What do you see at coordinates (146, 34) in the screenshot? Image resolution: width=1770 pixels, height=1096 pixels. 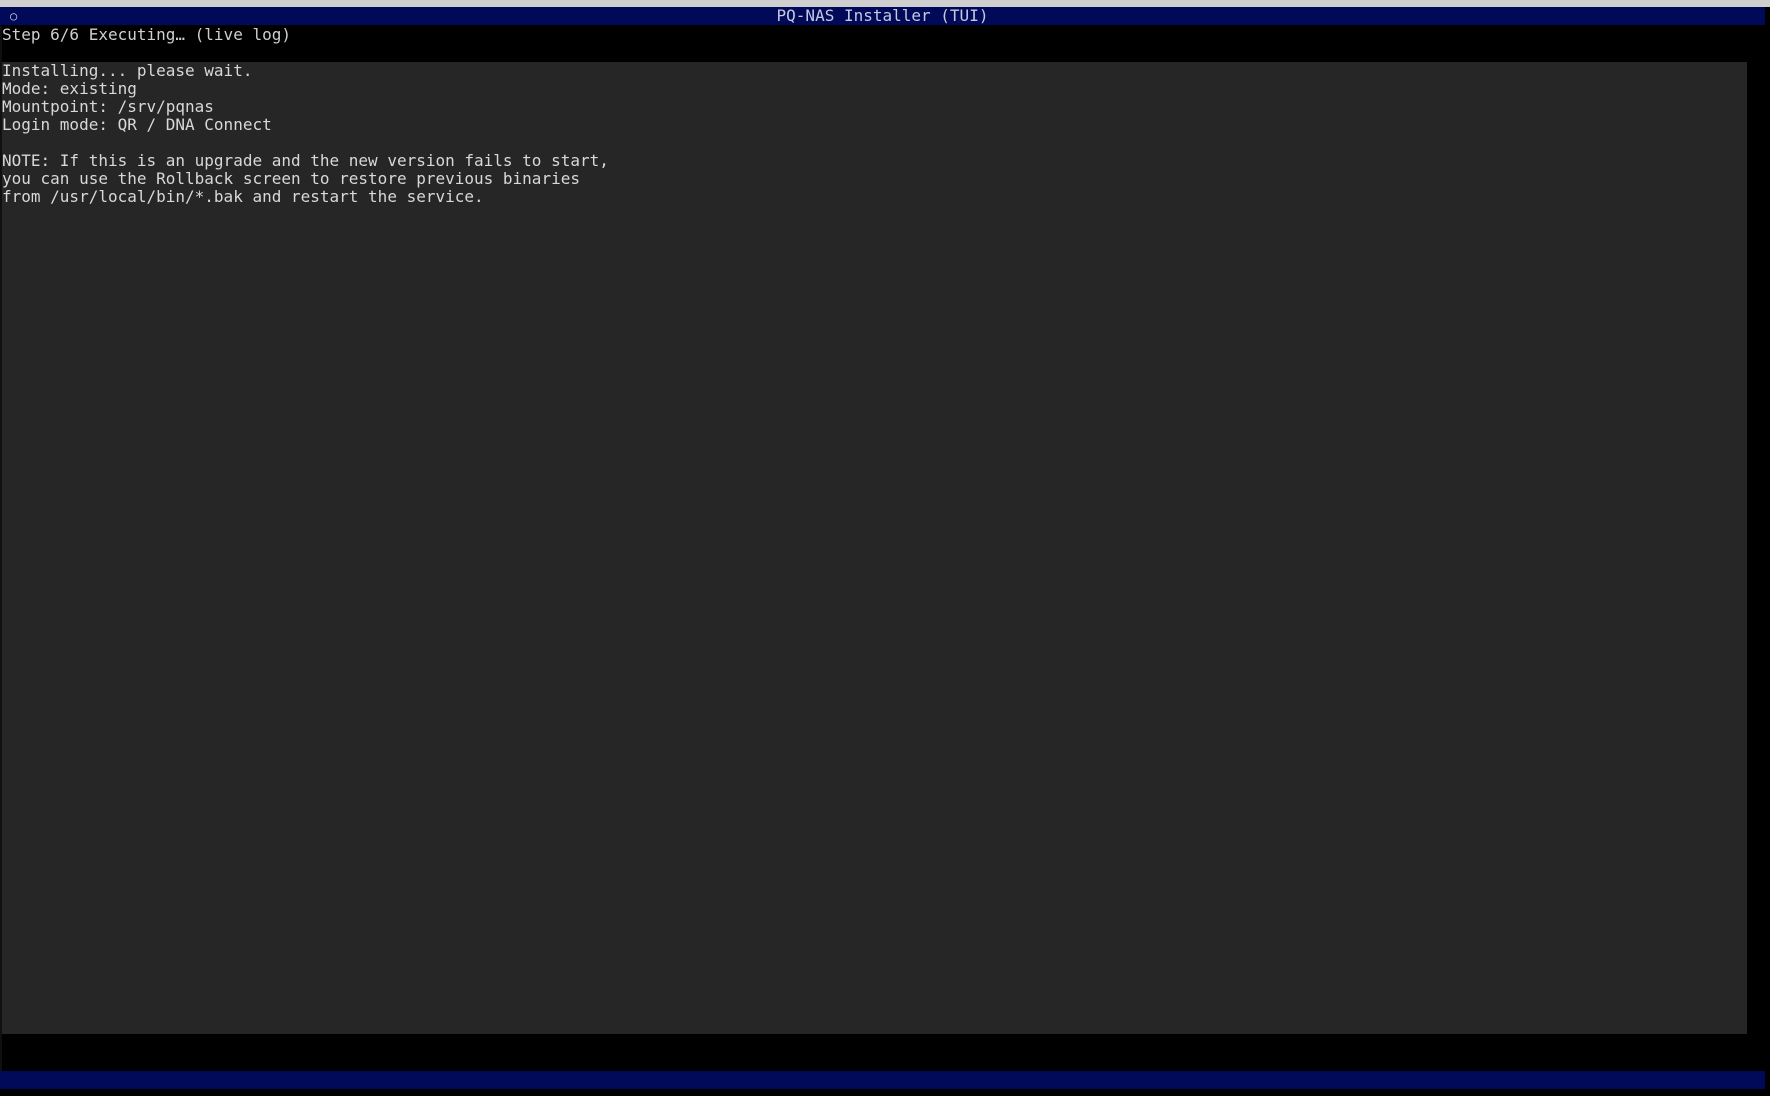 I see `step-indicator: Step 6/6 Executing… (live log)` at bounding box center [146, 34].